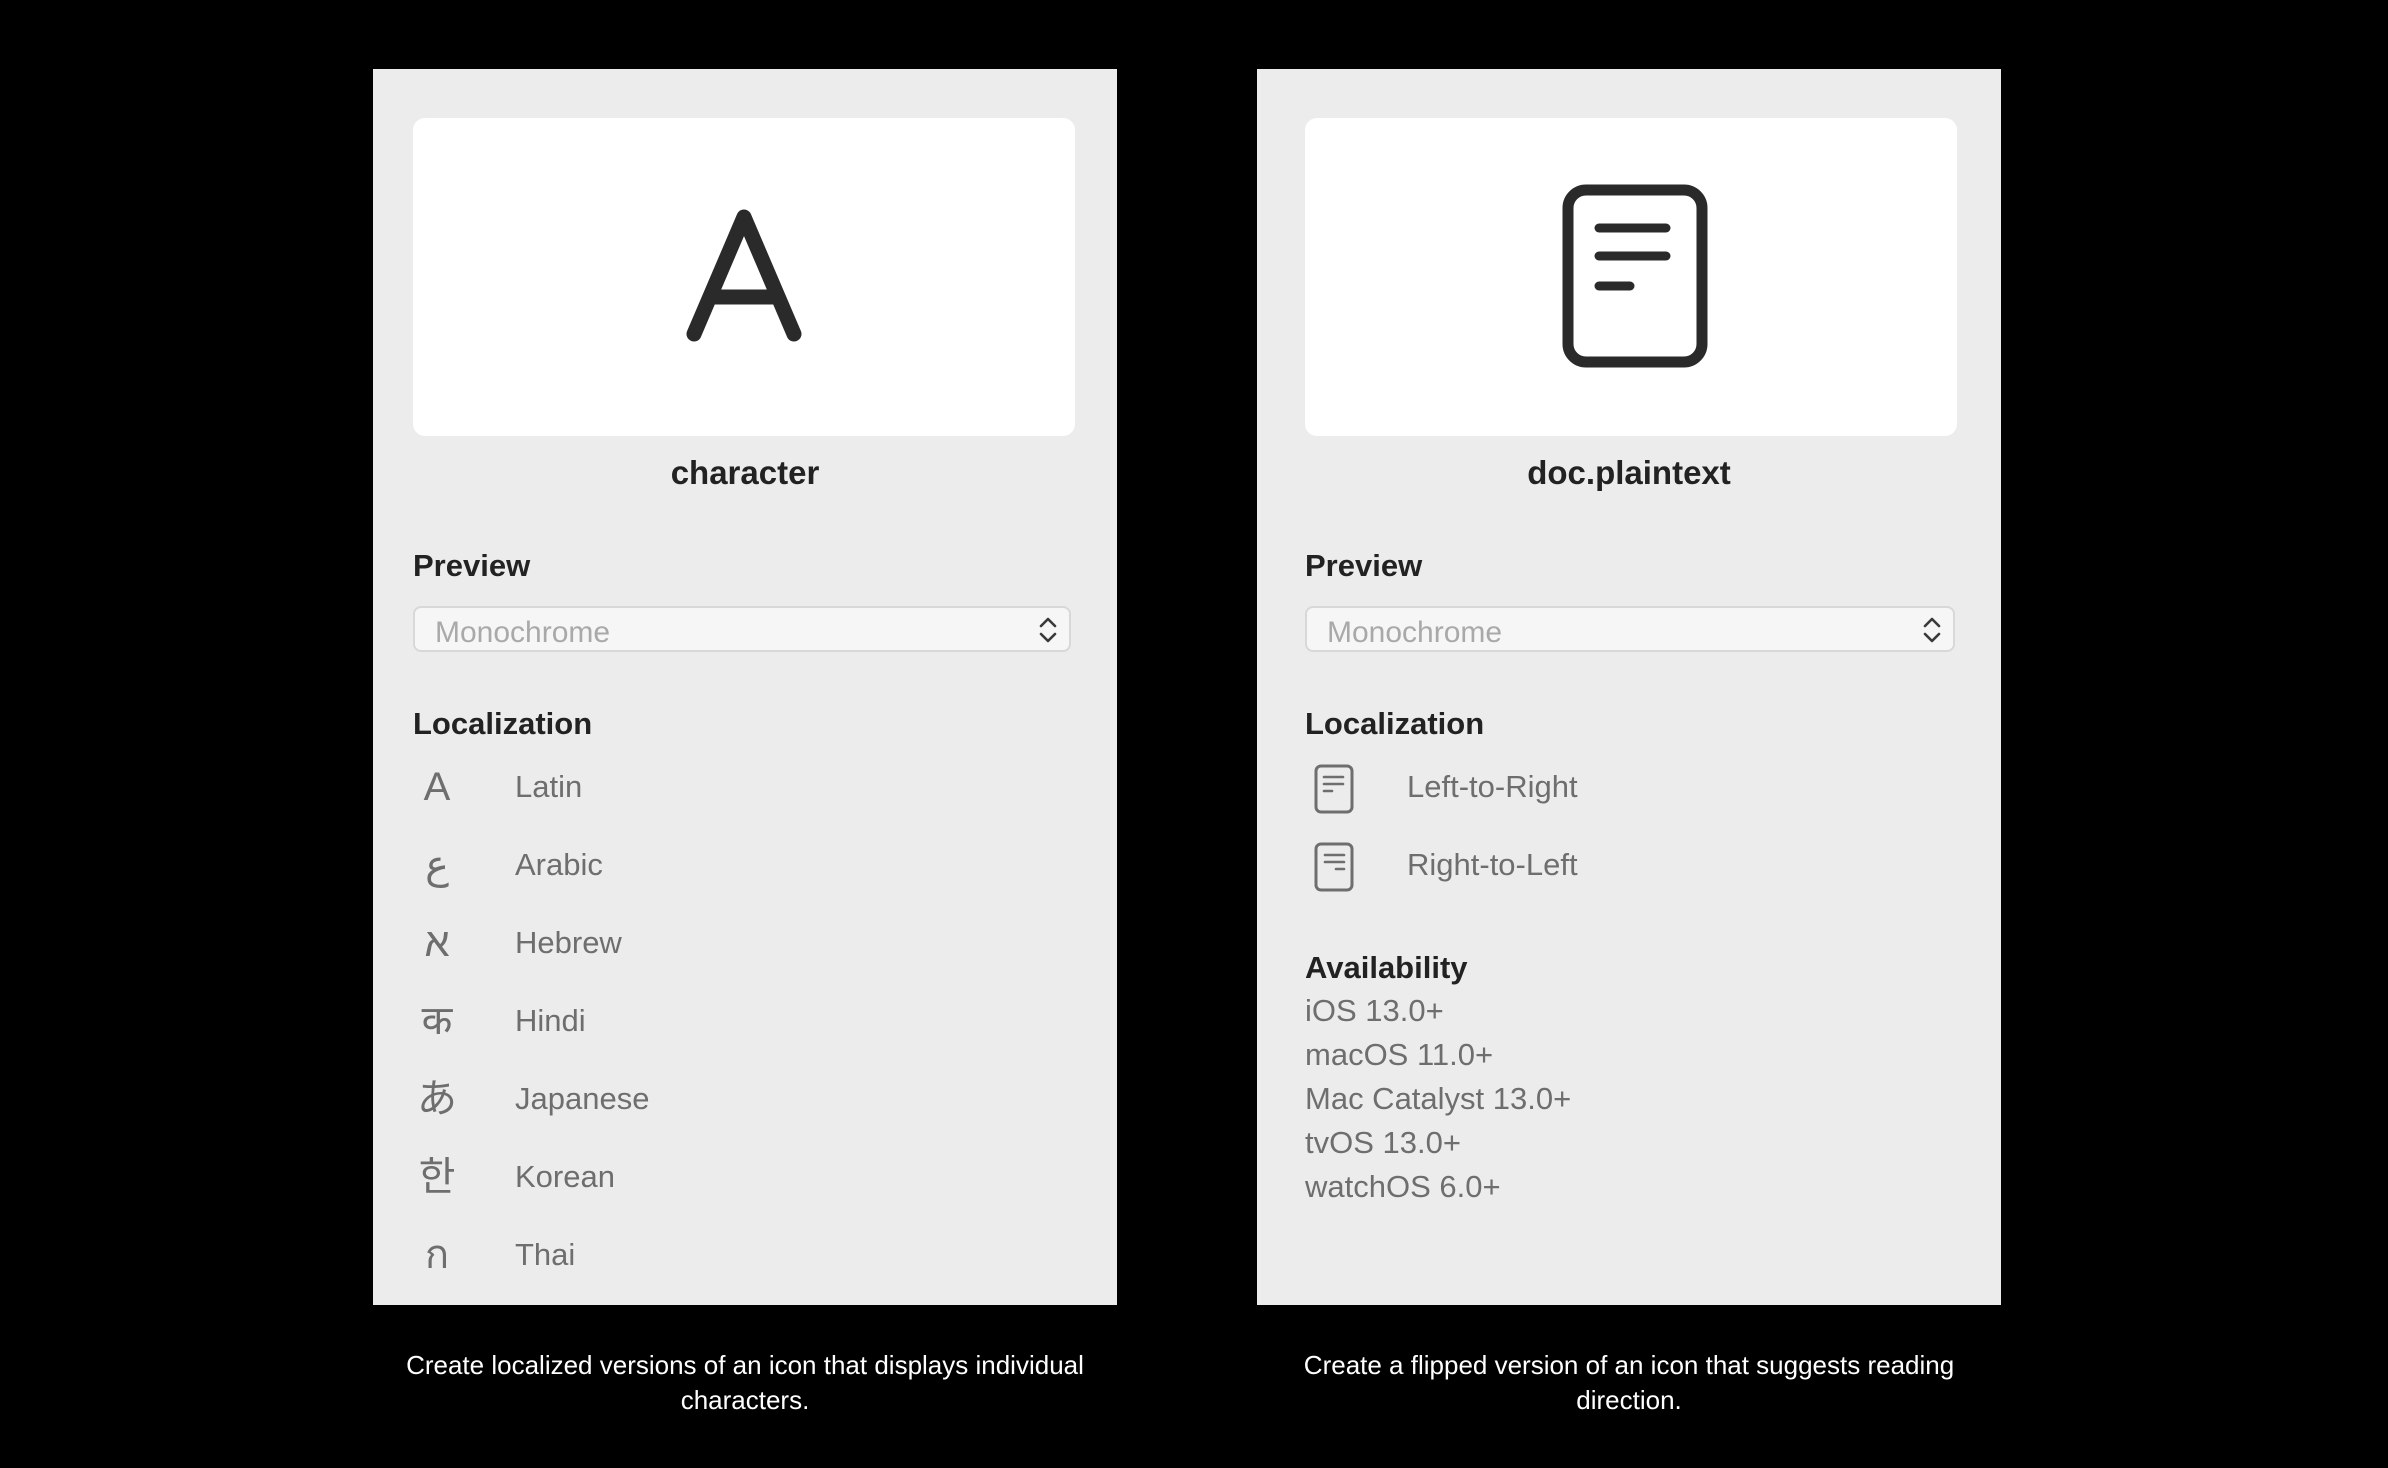 This screenshot has width=2388, height=1468. Describe the element at coordinates (713, 1177) in the screenshot. I see `localization-row-korean: 한 Korean` at that location.